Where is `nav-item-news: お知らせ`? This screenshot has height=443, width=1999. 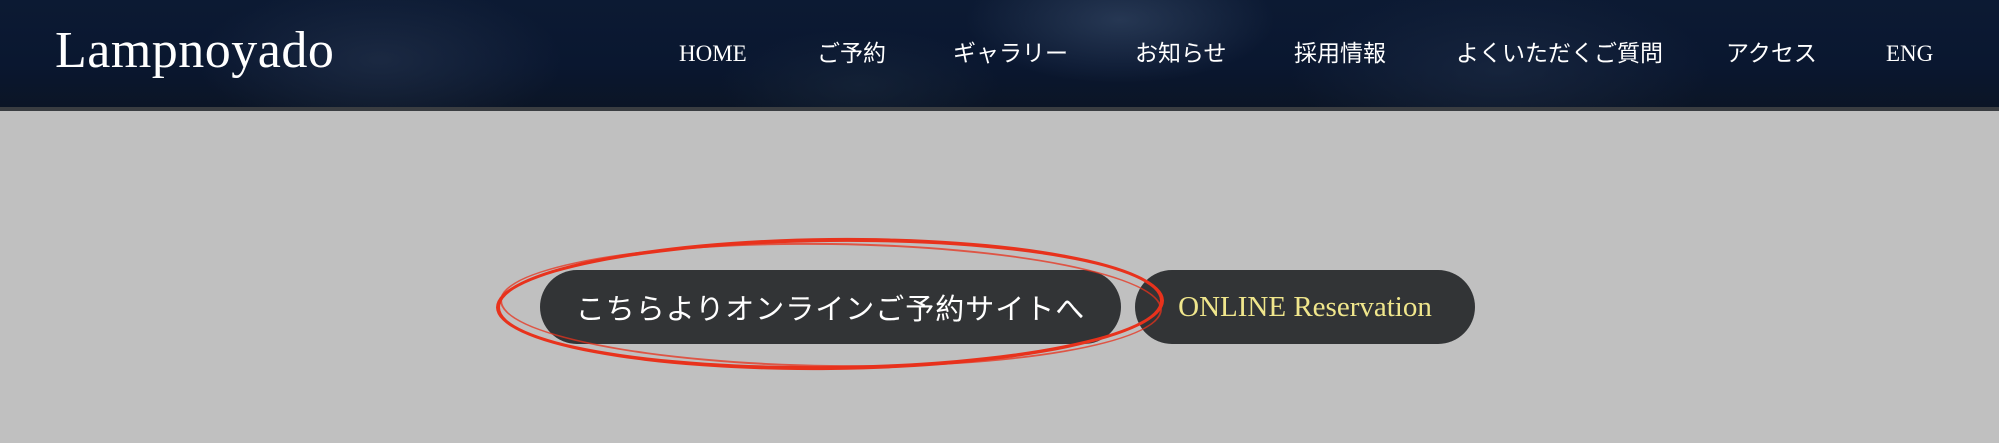 nav-item-news: お知らせ is located at coordinates (1181, 54).